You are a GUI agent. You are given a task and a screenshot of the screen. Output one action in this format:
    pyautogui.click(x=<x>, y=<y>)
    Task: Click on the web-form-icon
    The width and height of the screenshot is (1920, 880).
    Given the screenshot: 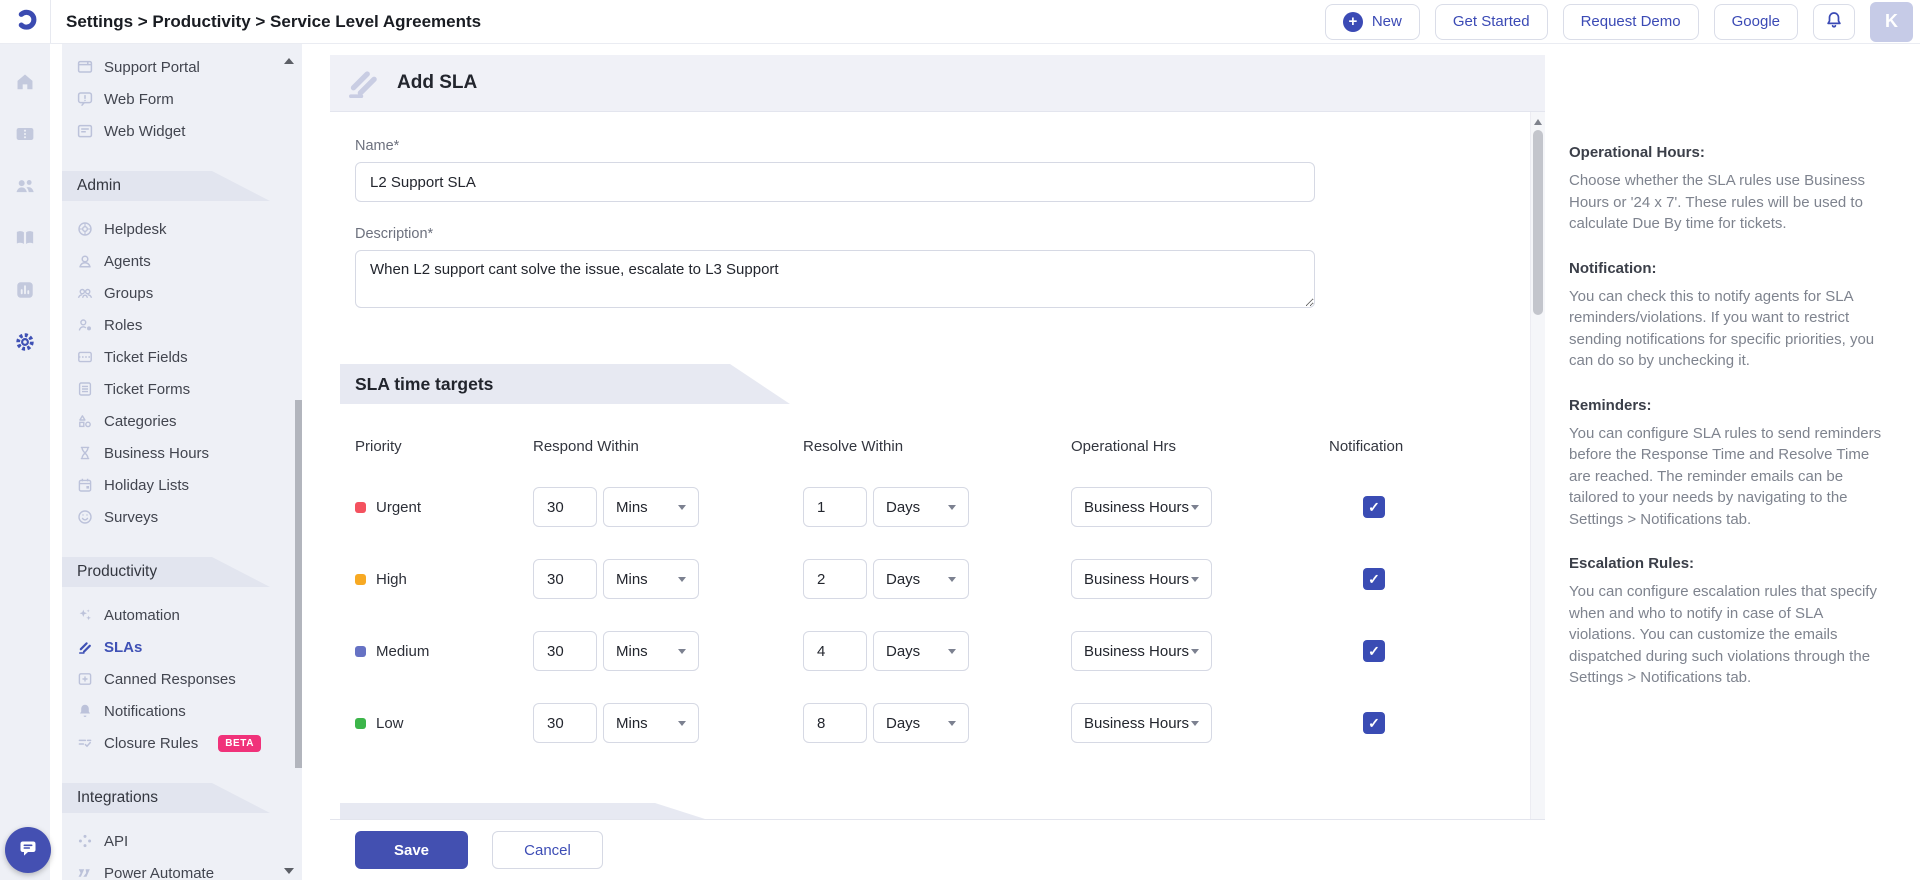 What is the action you would take?
    pyautogui.click(x=85, y=99)
    